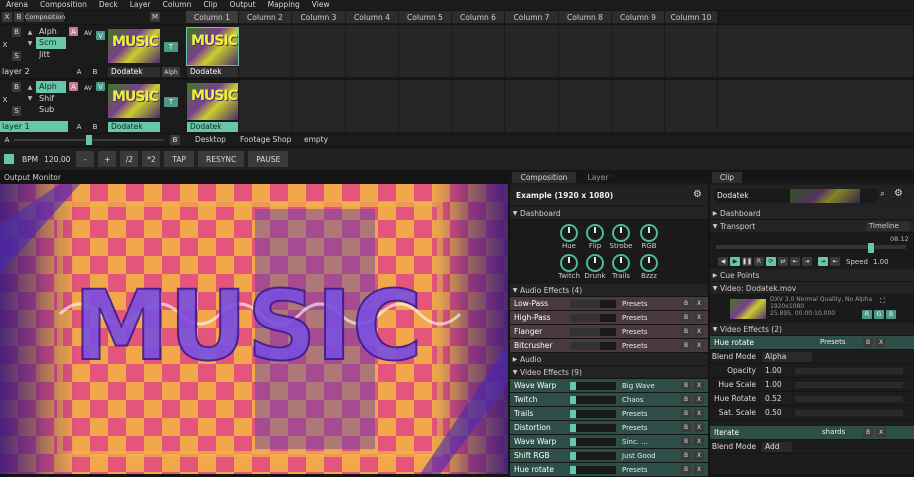  I want to click on layer-1-a-crossfade: A, so click(79, 127).